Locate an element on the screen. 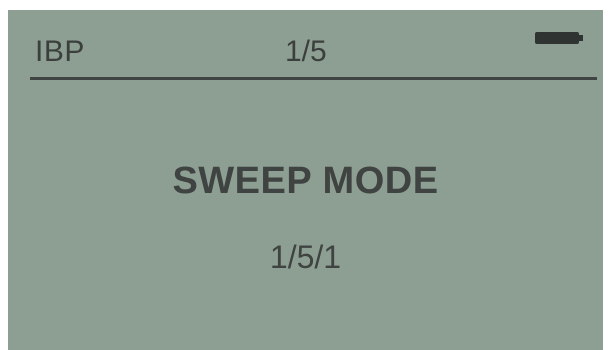 This screenshot has height=350, width=611. battery-icon is located at coordinates (559, 38).